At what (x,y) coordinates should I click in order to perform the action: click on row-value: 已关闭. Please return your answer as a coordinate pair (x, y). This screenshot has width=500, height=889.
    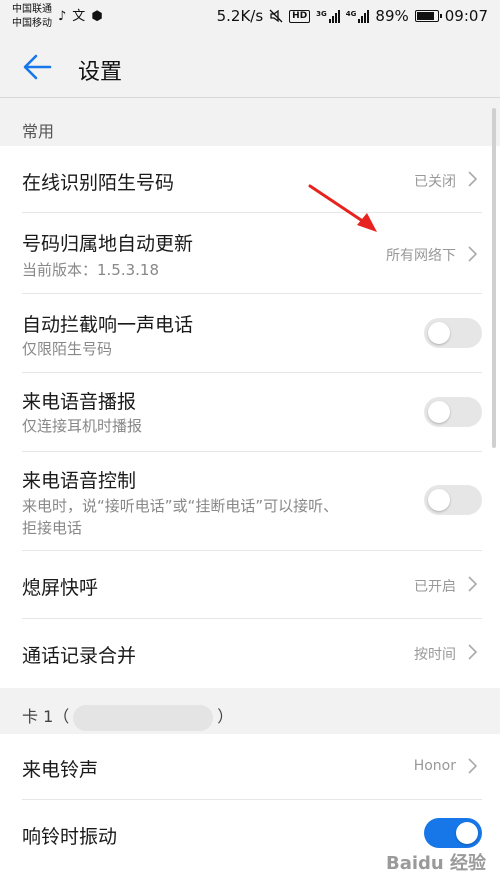
    Looking at the image, I should click on (435, 182).